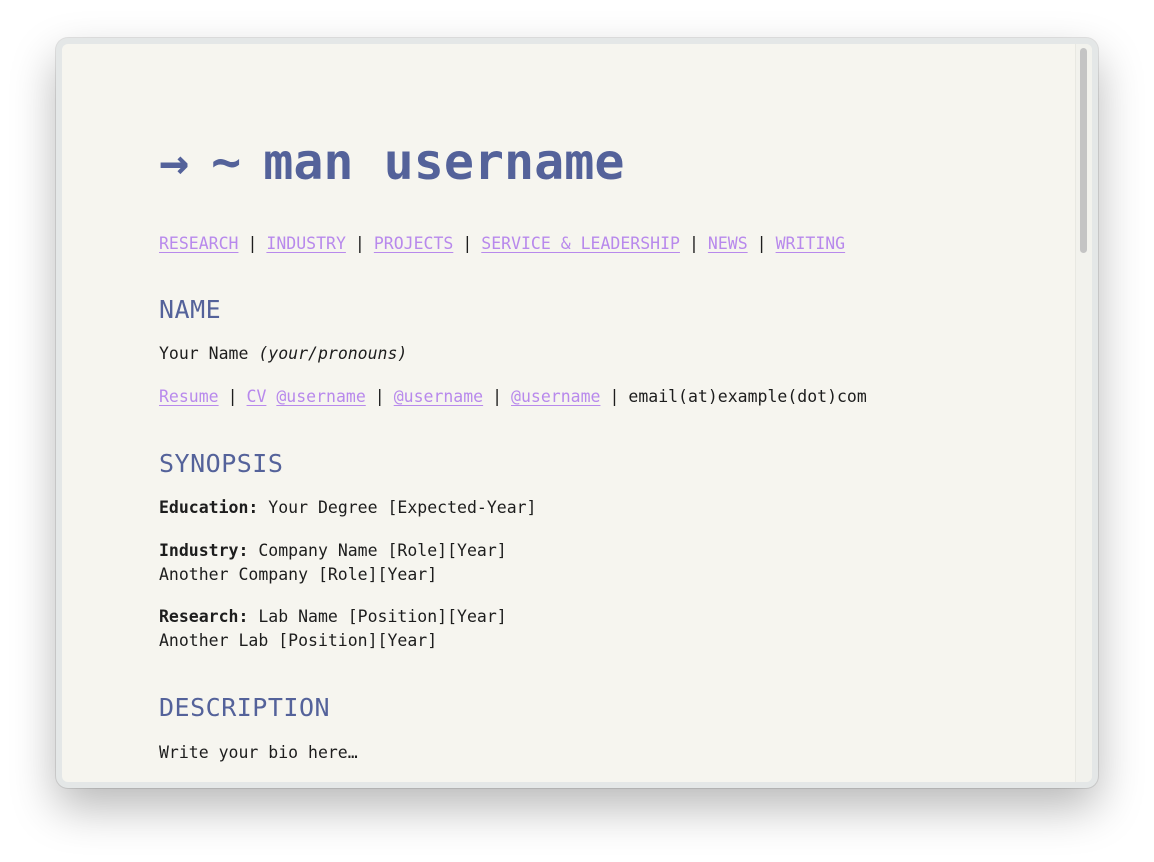 The image size is (1154, 862). Describe the element at coordinates (209, 507) in the screenshot. I see `education-label: Education:` at that location.